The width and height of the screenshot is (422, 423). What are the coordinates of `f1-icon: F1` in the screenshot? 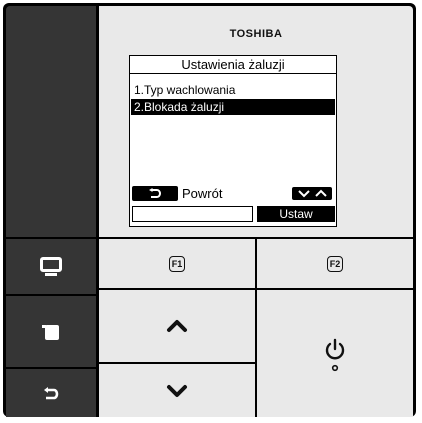 It's located at (177, 263).